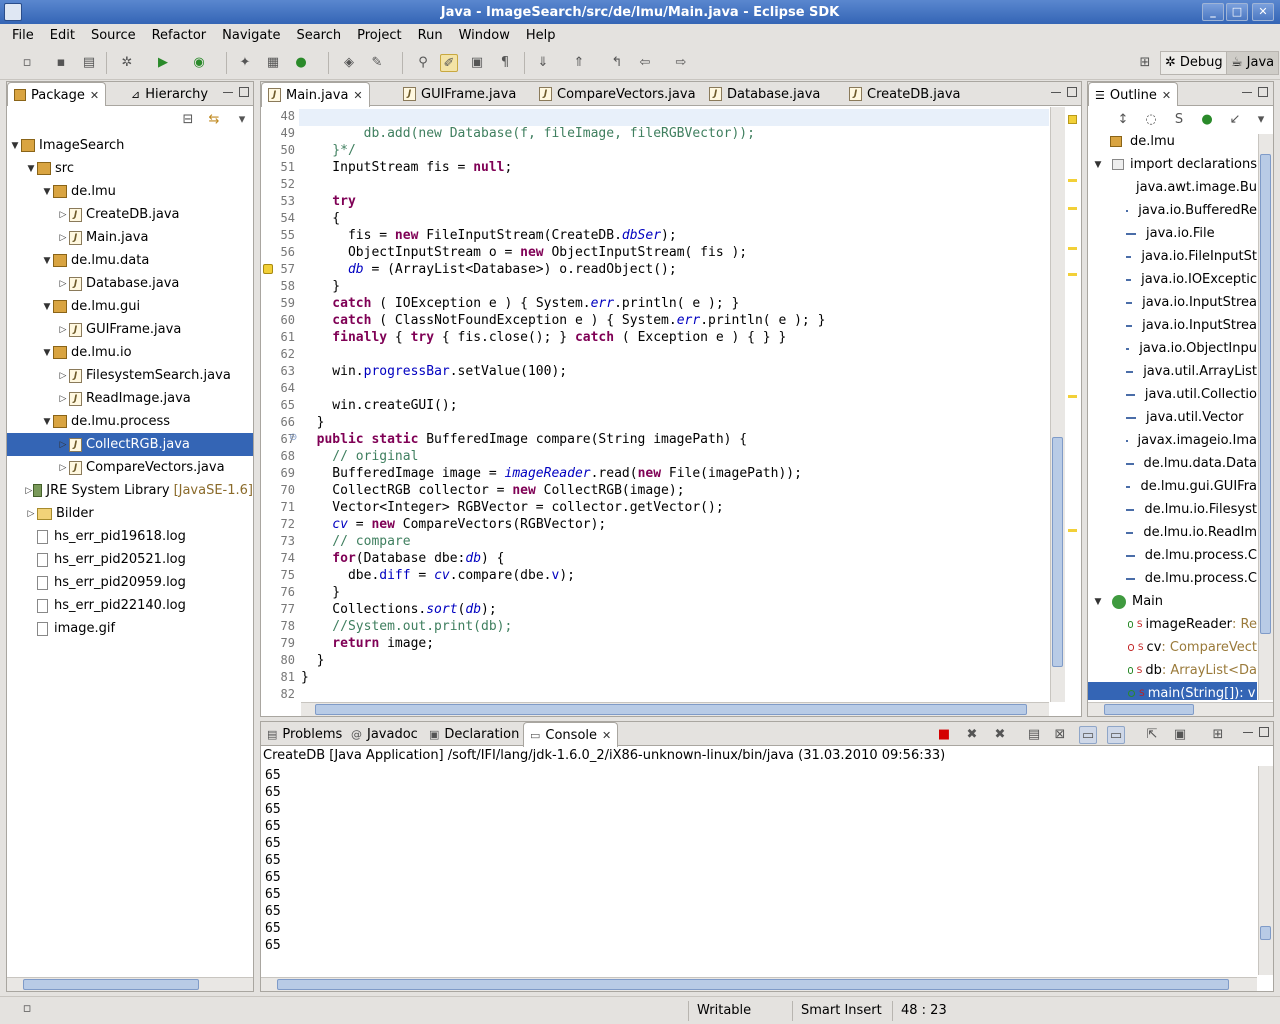 The width and height of the screenshot is (1280, 1024). What do you see at coordinates (251, 35) in the screenshot?
I see `menu-navigate: Navigate` at bounding box center [251, 35].